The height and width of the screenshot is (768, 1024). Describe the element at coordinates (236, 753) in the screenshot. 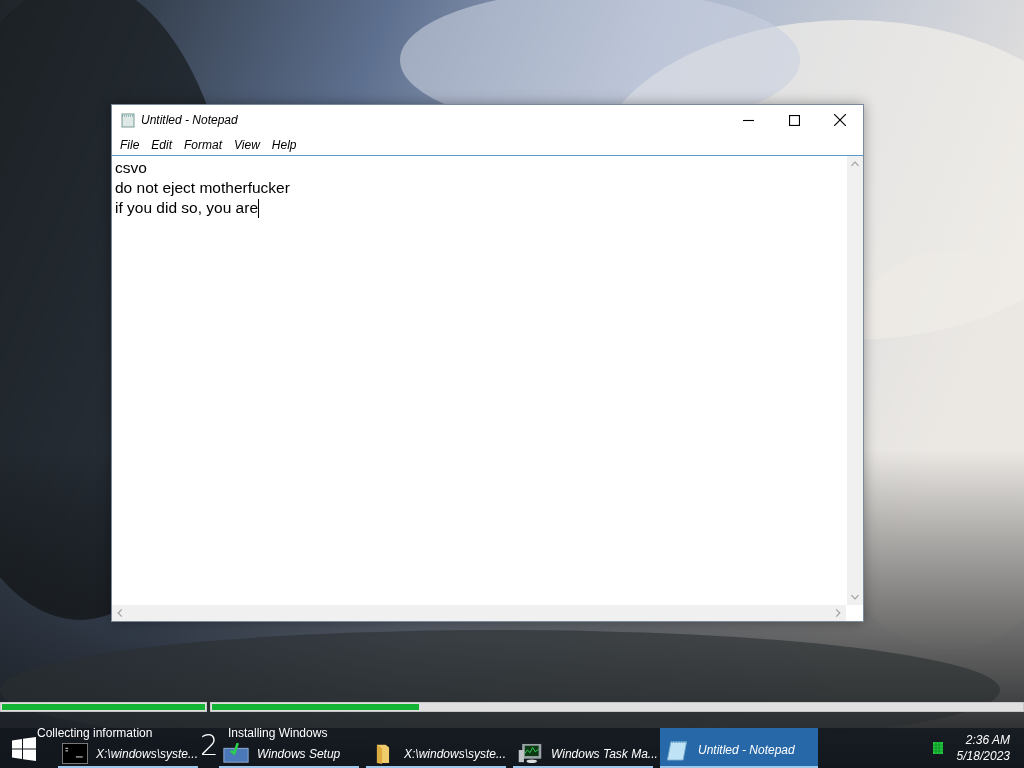

I see `installer-icon` at that location.